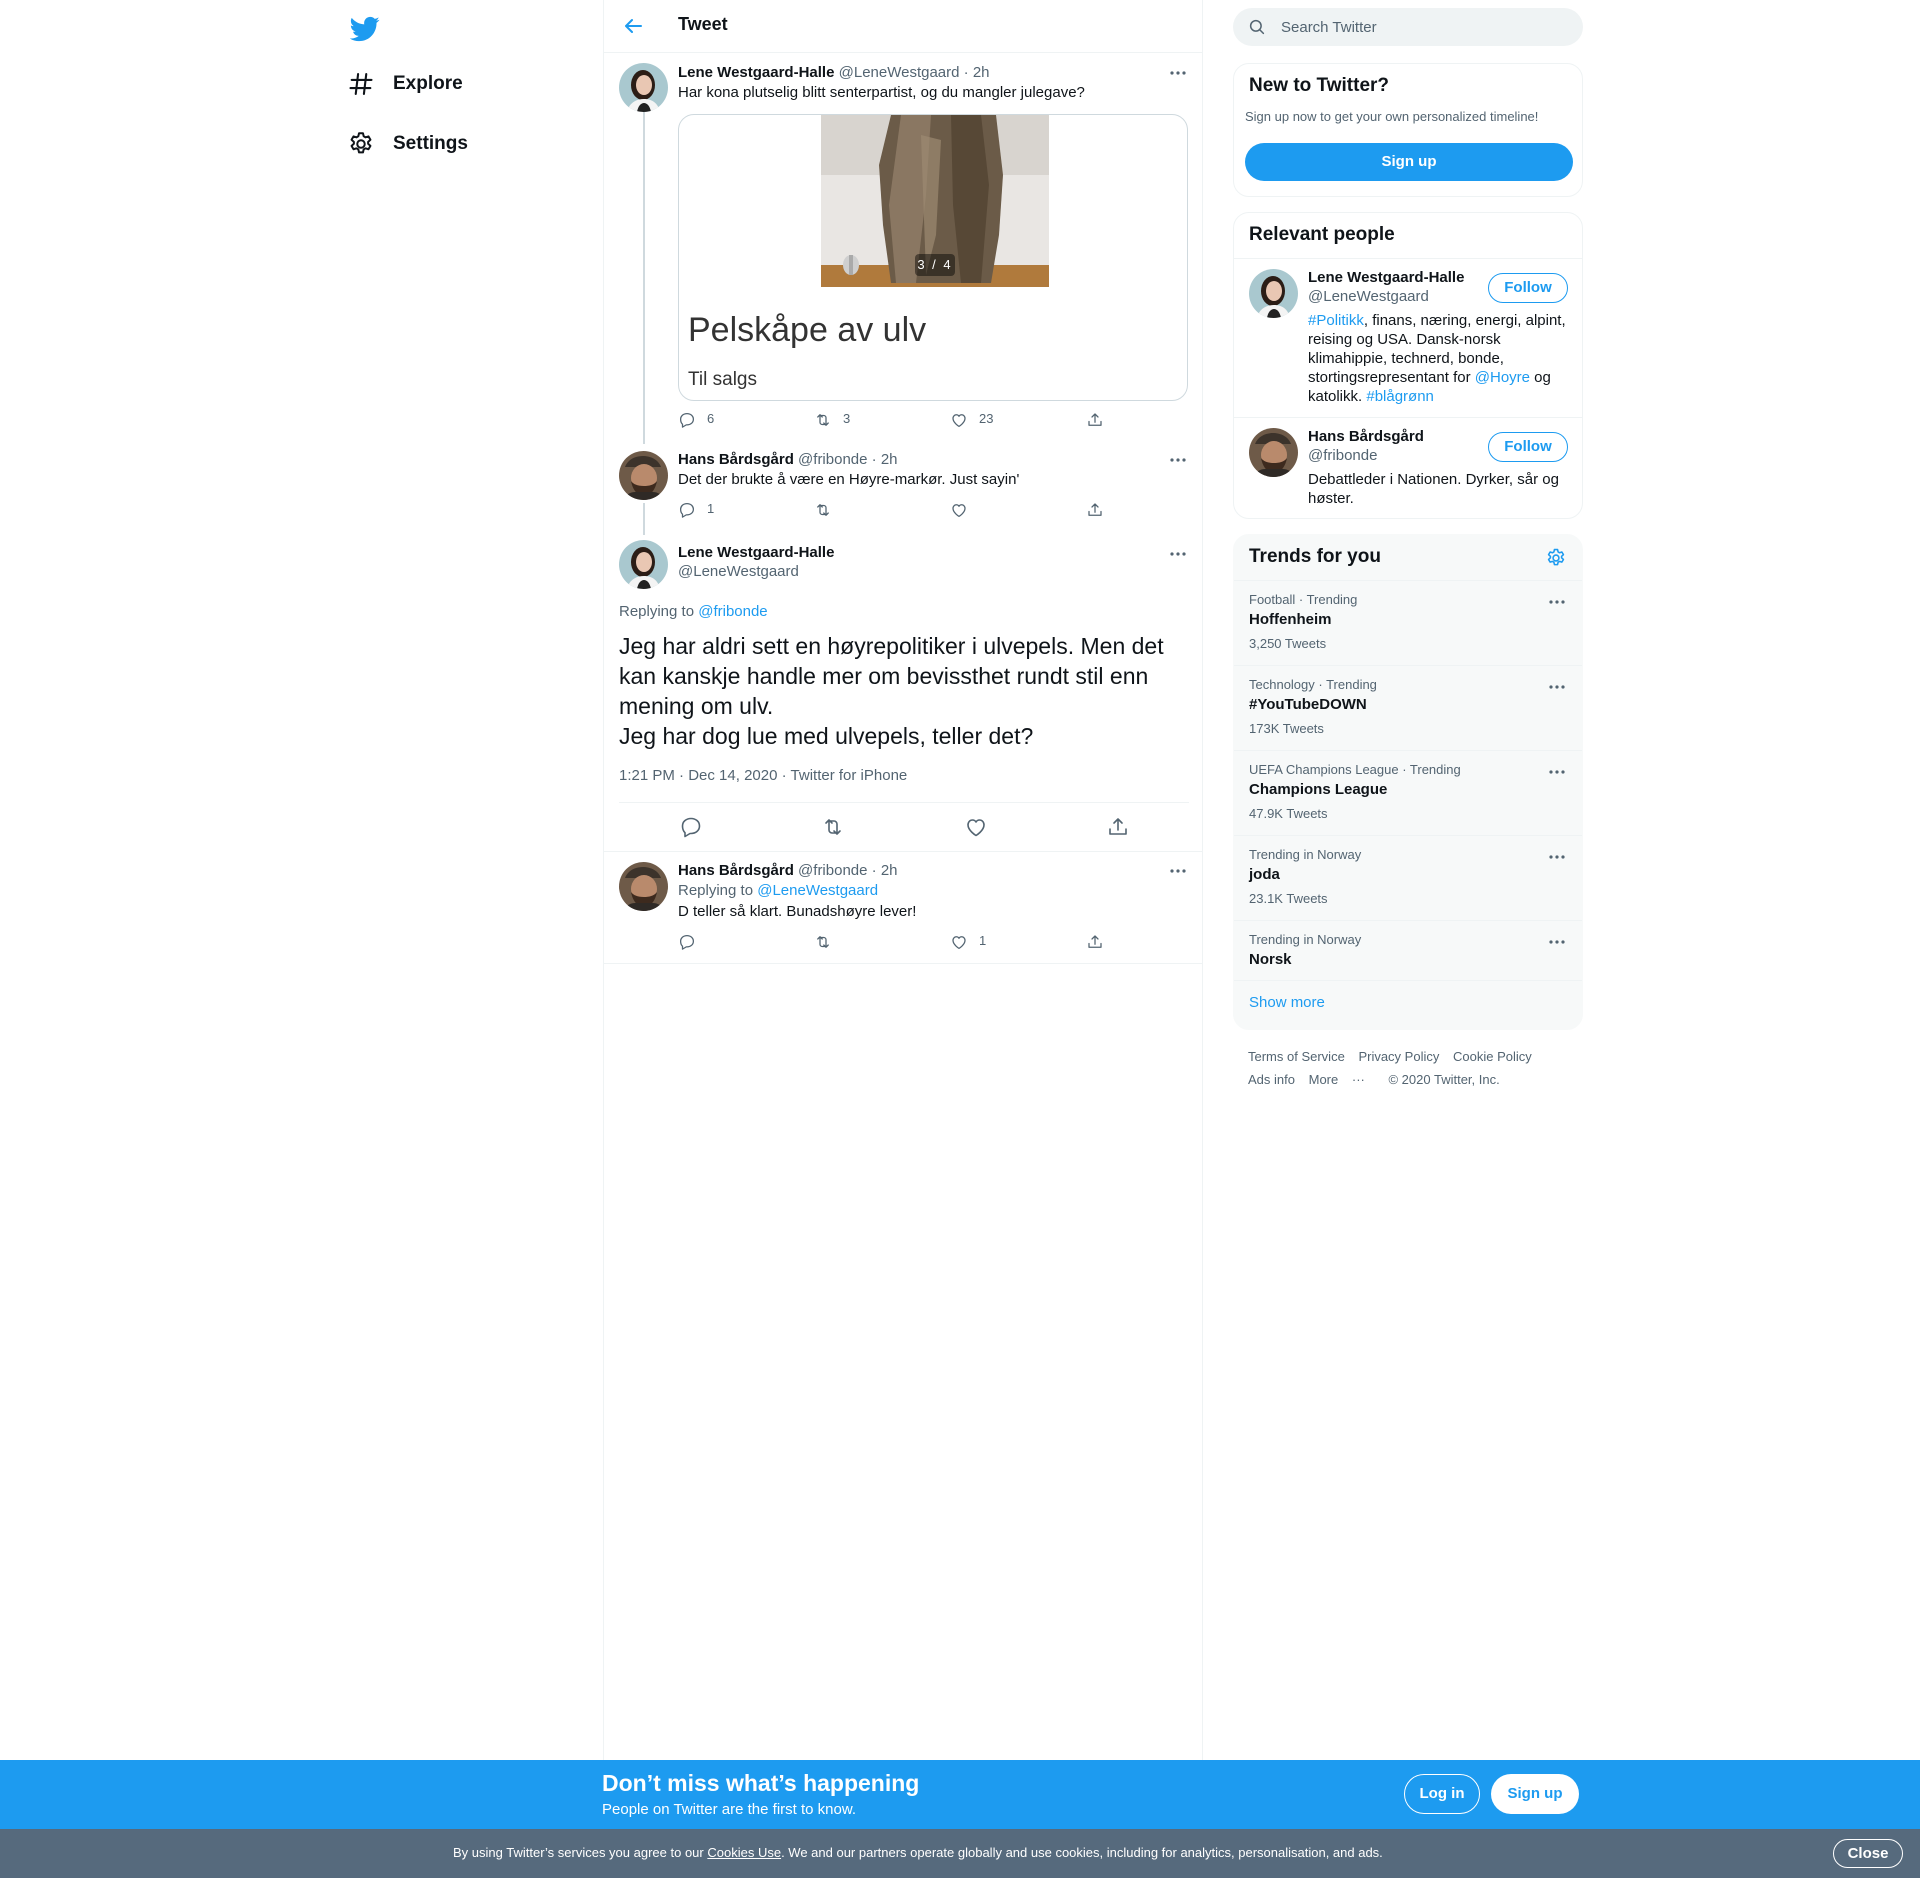 The width and height of the screenshot is (1920, 1878). Describe the element at coordinates (696, 510) in the screenshot. I see `reply-button: 1` at that location.